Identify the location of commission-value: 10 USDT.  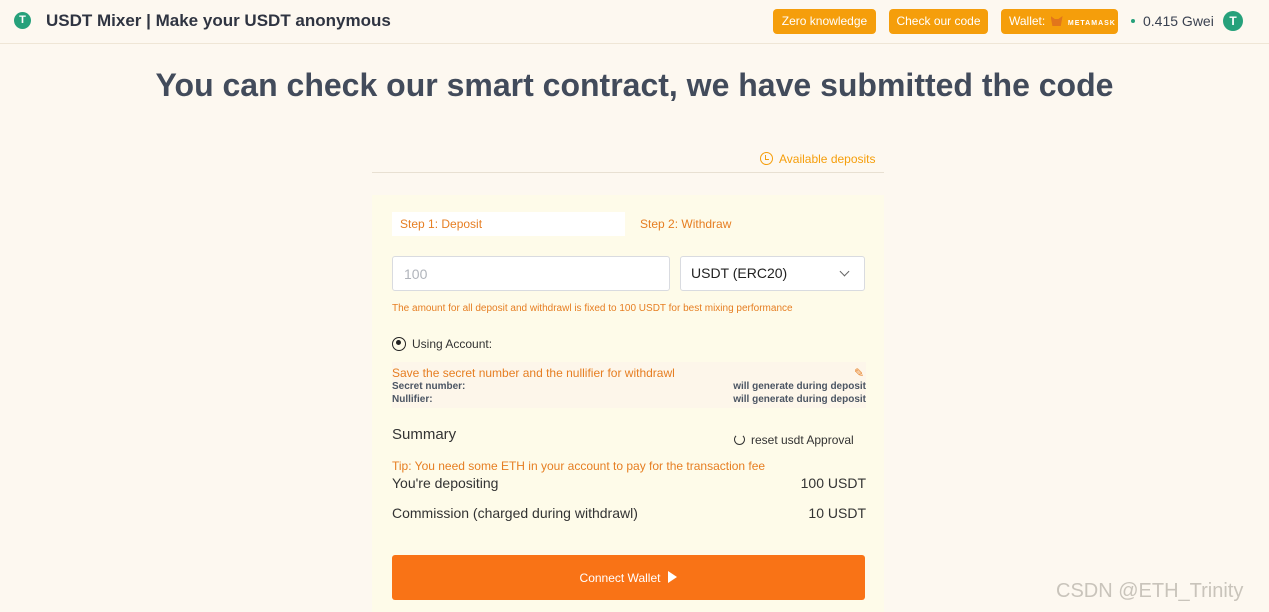
(837, 513).